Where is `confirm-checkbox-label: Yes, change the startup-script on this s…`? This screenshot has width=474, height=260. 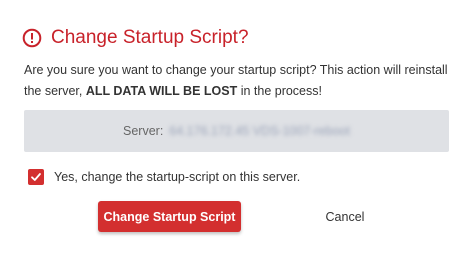 confirm-checkbox-label: Yes, change the startup-script on this s… is located at coordinates (177, 177).